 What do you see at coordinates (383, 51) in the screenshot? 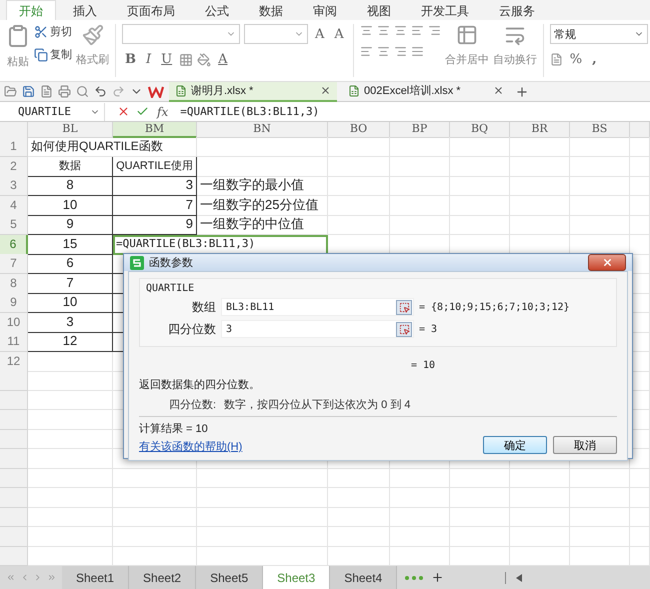
I see `align-center-icon` at bounding box center [383, 51].